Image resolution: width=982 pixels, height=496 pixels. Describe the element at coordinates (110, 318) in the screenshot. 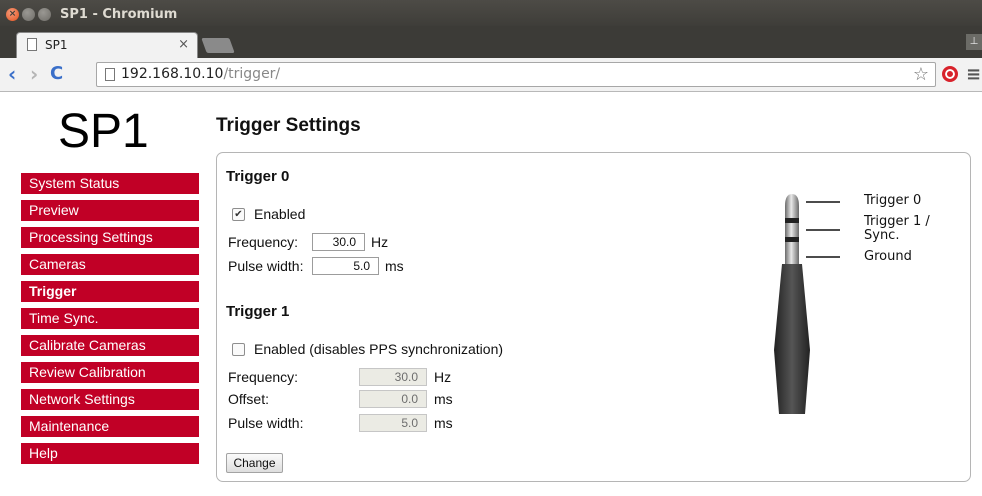

I see `sidebar-item-time-sync: Time Sync.` at that location.